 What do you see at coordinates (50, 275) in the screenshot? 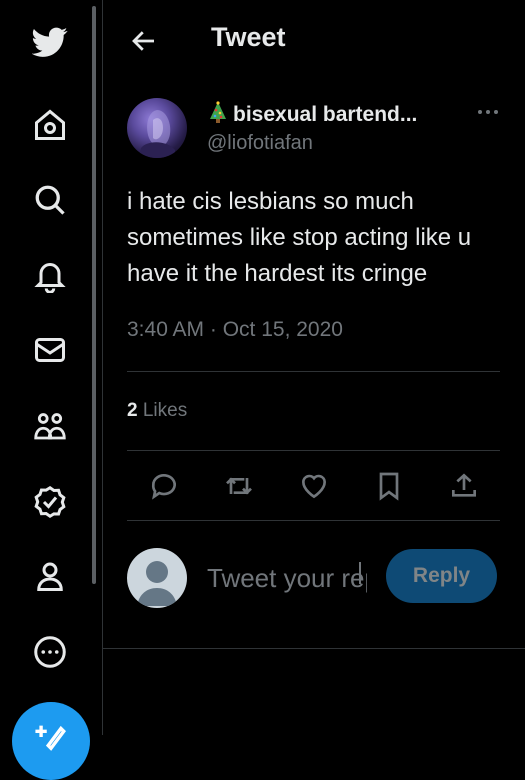
I see `bell-icon` at bounding box center [50, 275].